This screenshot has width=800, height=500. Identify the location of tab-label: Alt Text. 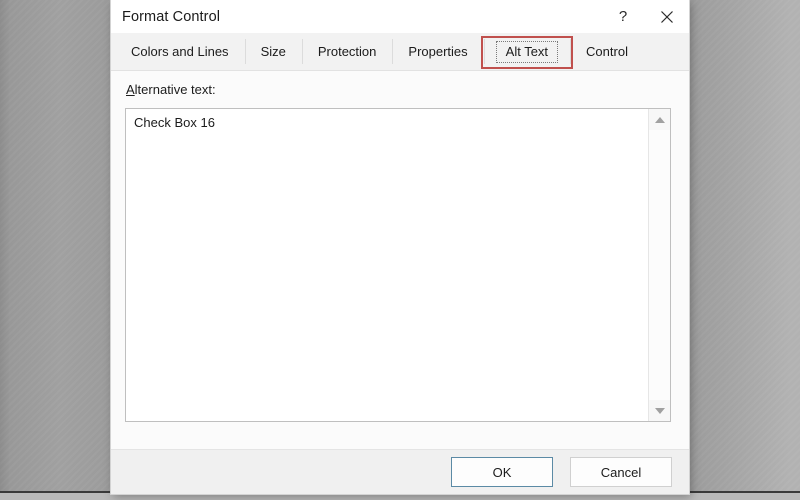
(527, 51).